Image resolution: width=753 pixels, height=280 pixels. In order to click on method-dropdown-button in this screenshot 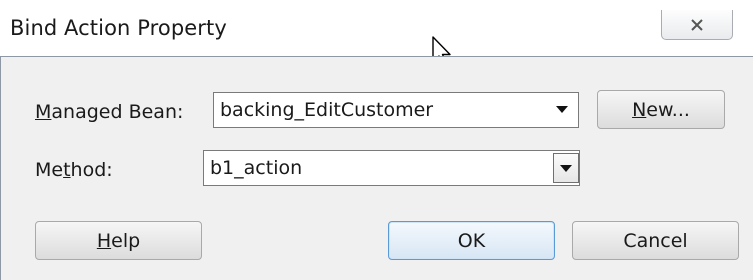, I will do `click(566, 168)`.